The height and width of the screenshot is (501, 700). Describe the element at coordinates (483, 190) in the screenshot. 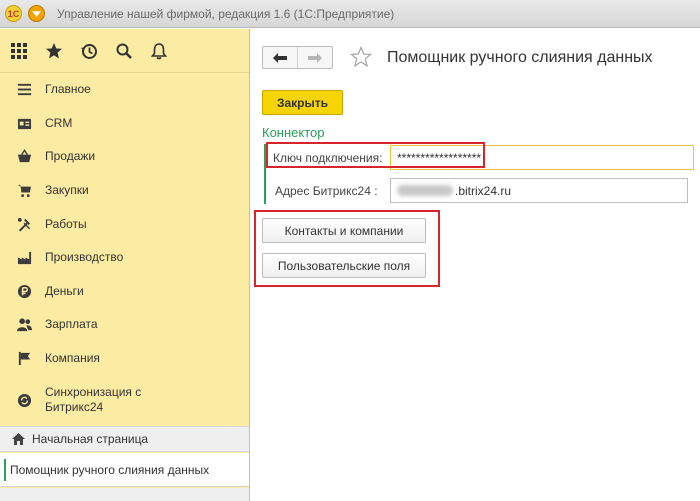

I see `bitrix-address-value: .bitrix24.ru` at that location.